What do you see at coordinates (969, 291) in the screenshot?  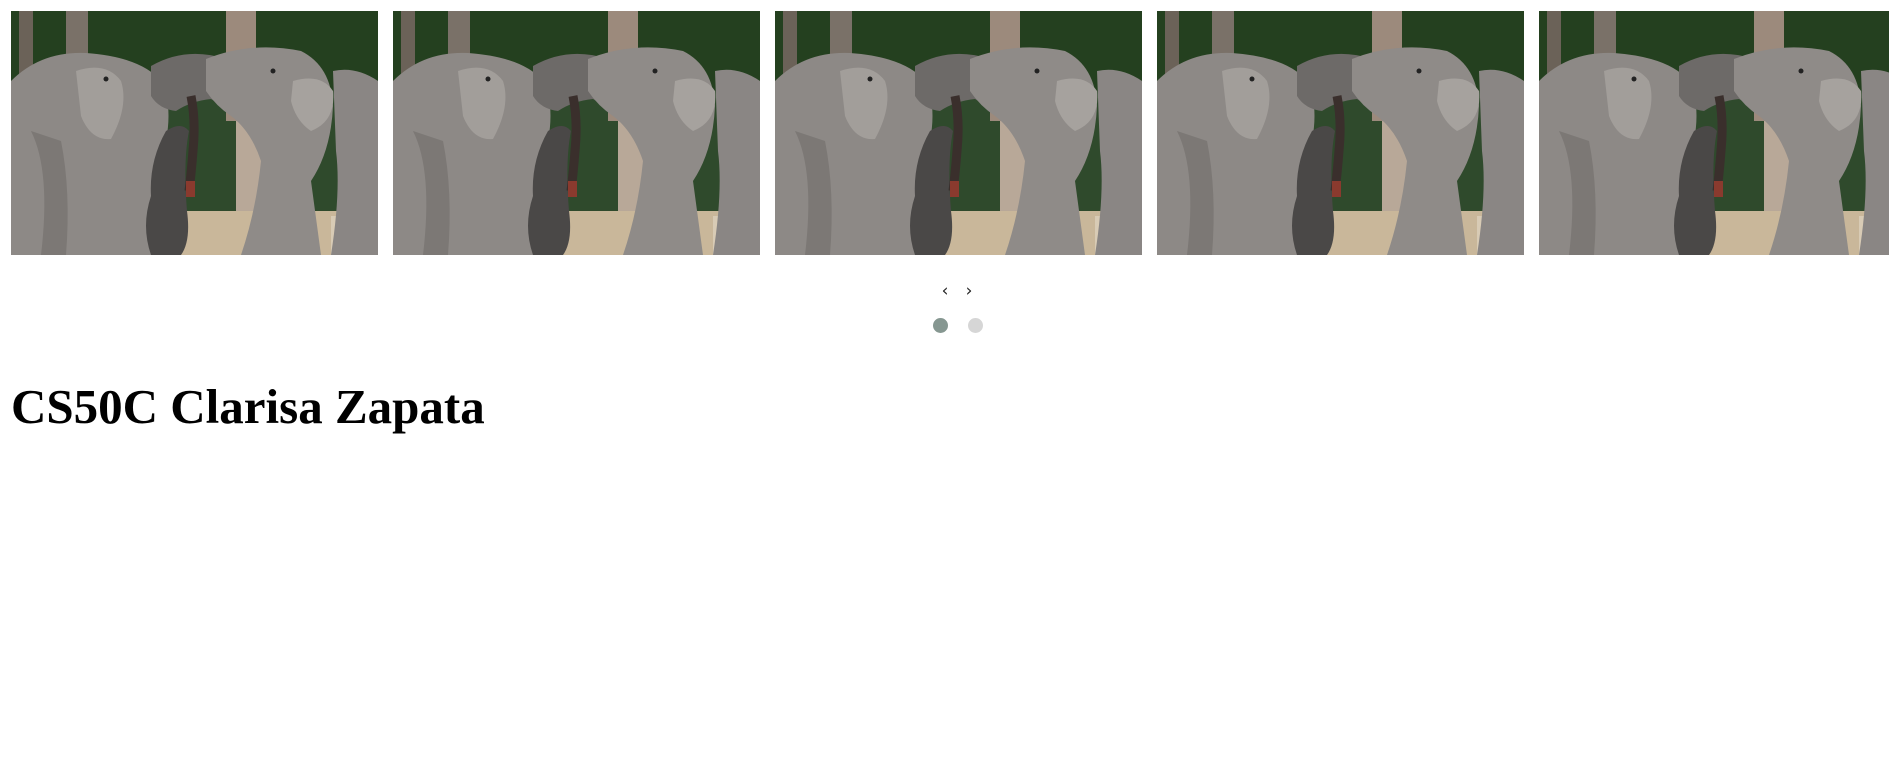 I see `chevron-right-icon: ›` at bounding box center [969, 291].